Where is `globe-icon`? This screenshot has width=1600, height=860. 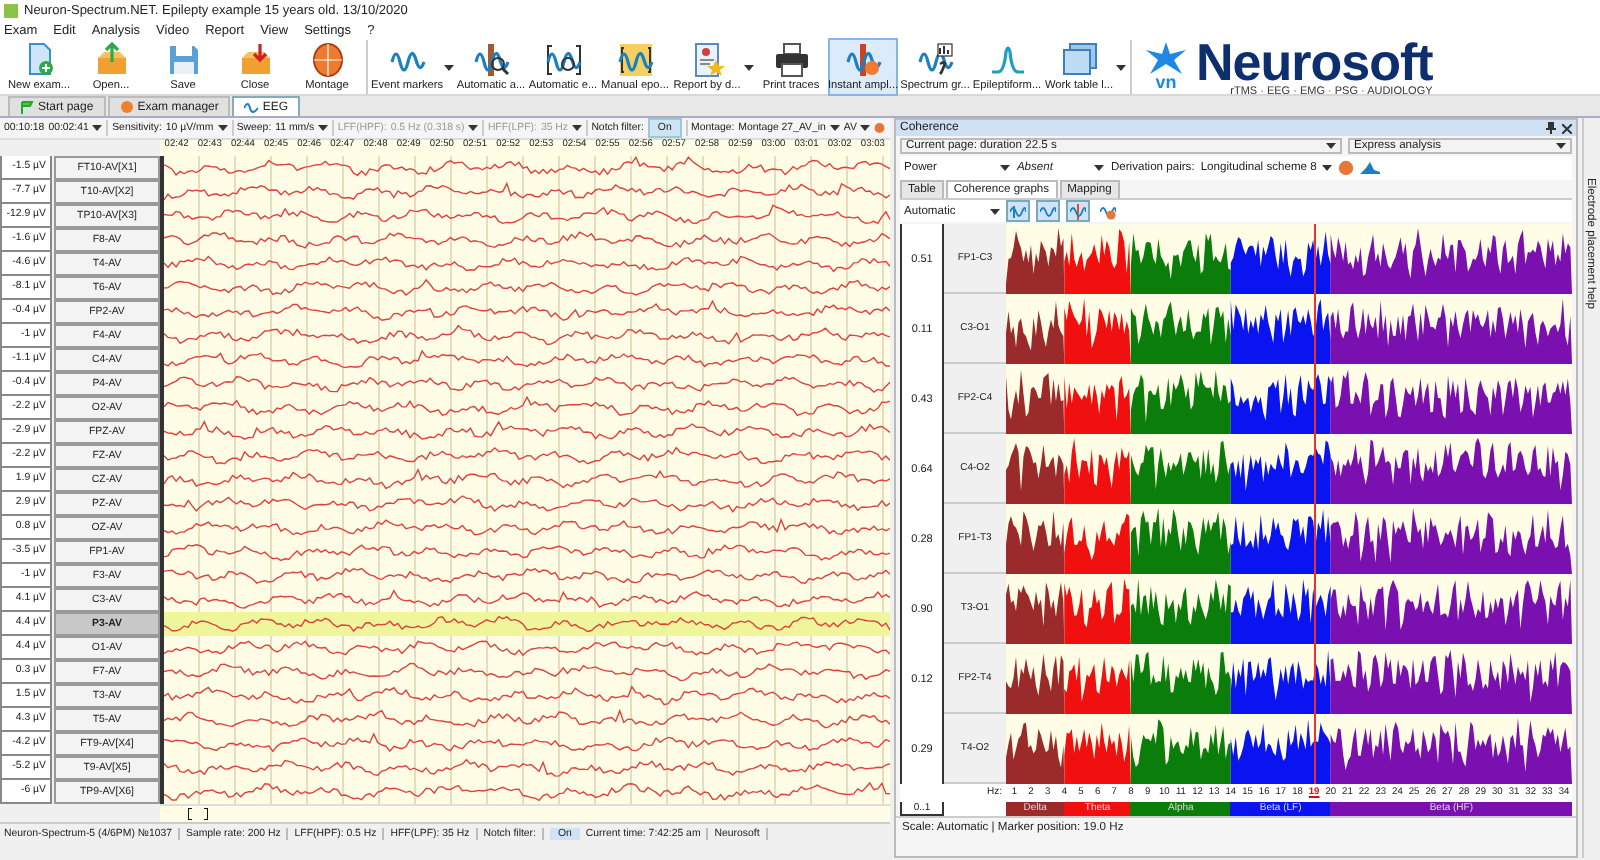
globe-icon is located at coordinates (126, 107).